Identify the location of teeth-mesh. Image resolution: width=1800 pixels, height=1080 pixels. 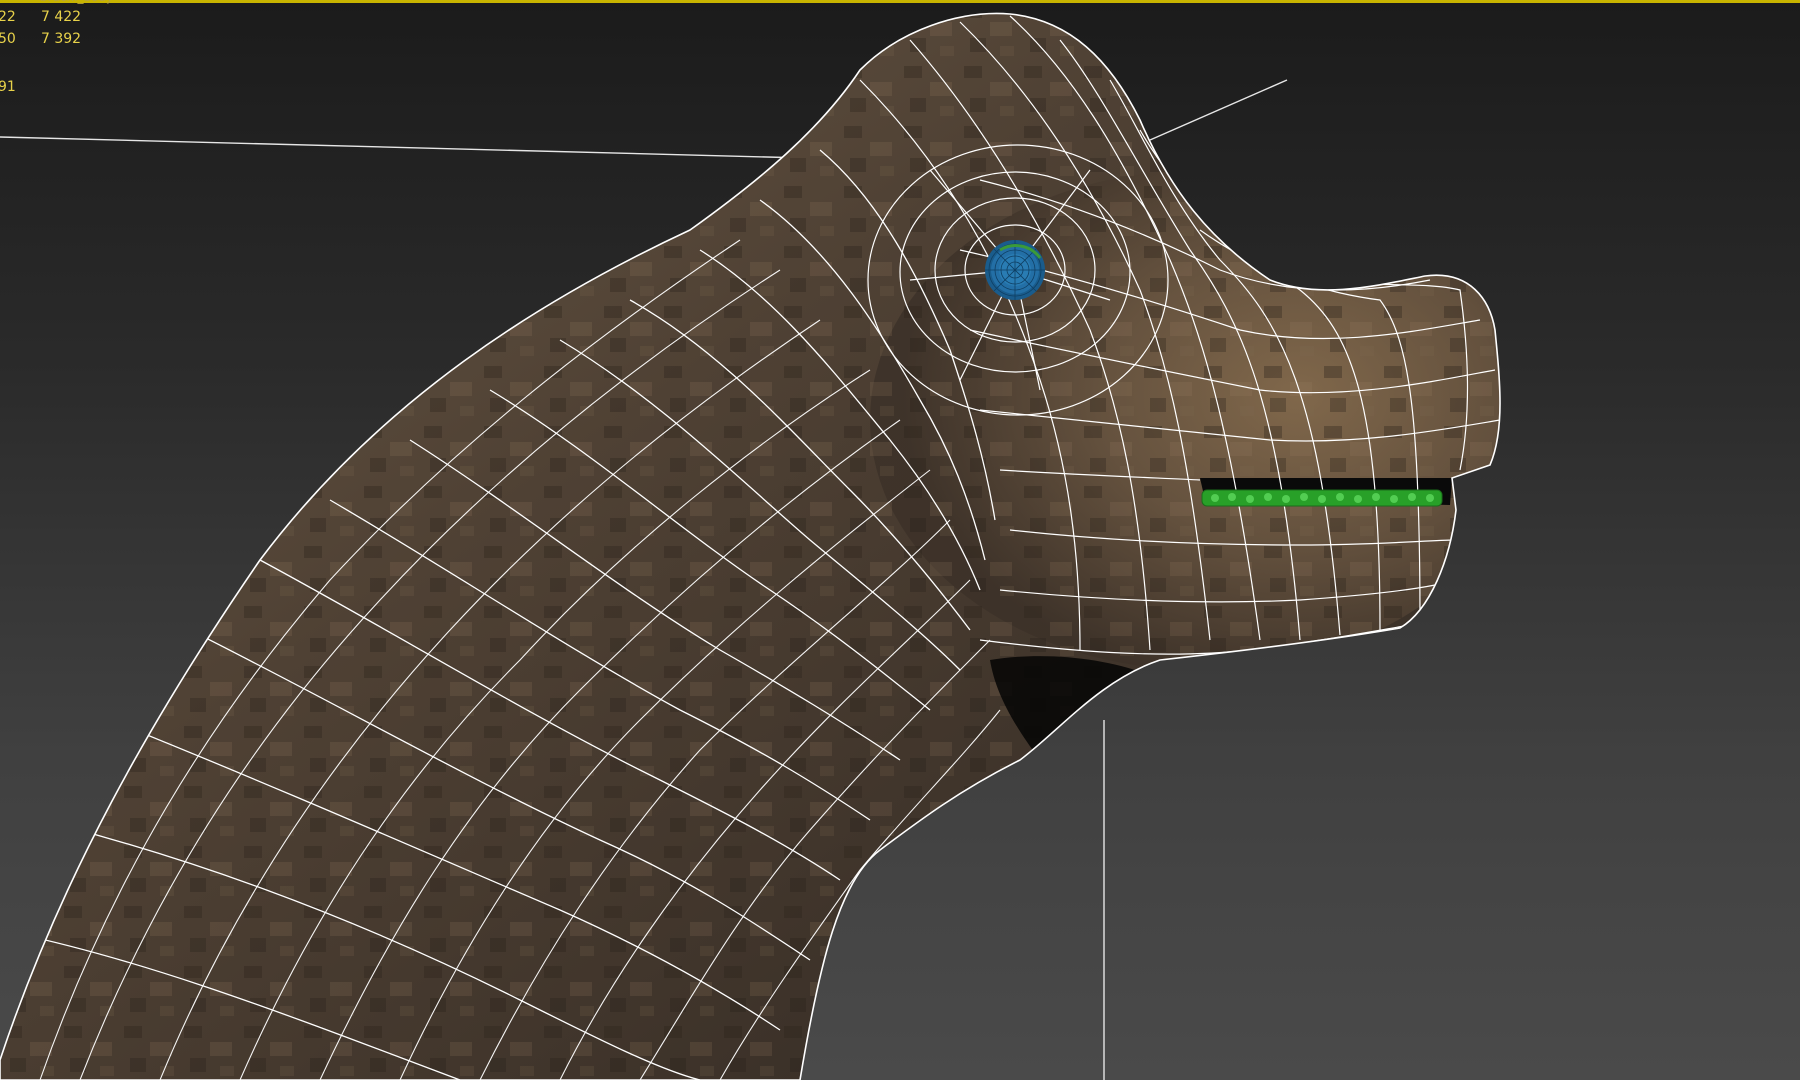
(1322, 498).